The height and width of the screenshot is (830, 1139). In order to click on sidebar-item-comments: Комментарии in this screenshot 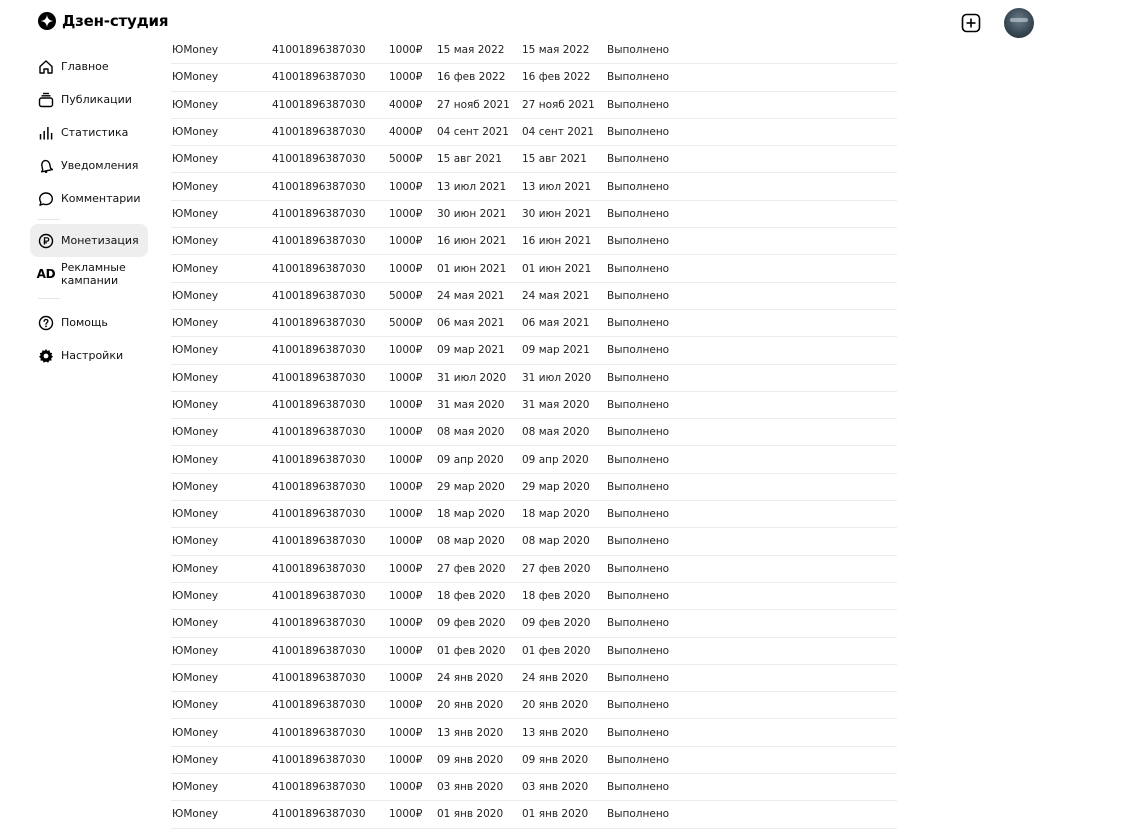, I will do `click(89, 198)`.